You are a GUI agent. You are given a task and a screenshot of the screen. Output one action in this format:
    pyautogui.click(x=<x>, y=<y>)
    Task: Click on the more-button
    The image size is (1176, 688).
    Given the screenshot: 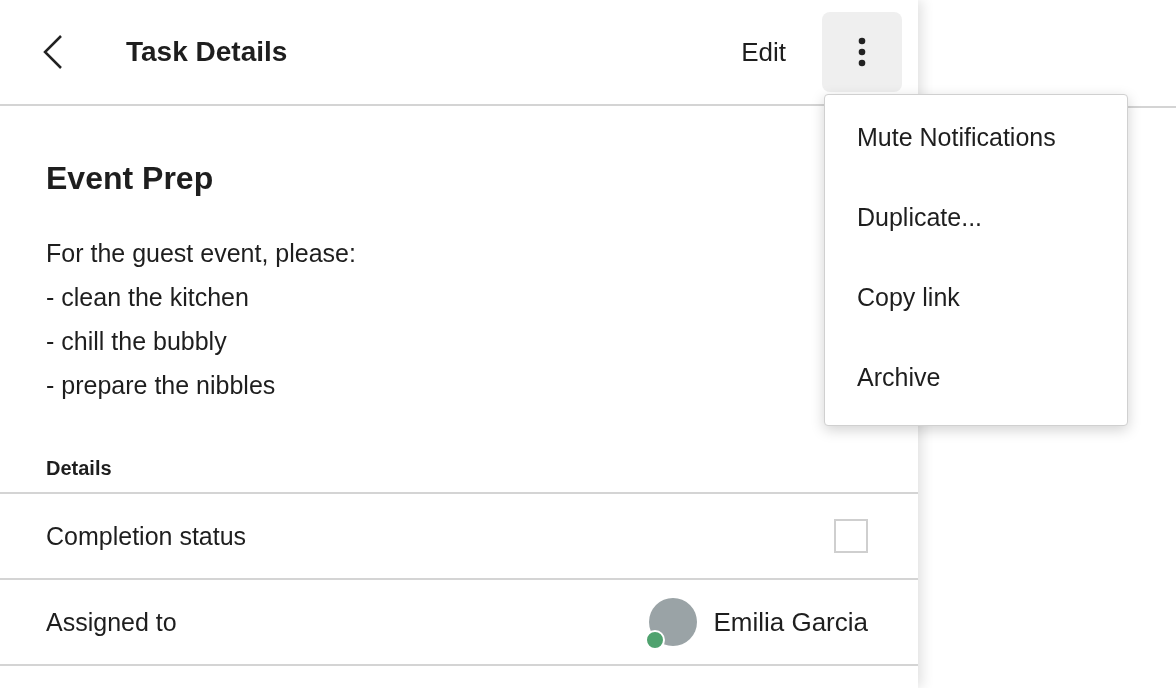 What is the action you would take?
    pyautogui.click(x=862, y=52)
    